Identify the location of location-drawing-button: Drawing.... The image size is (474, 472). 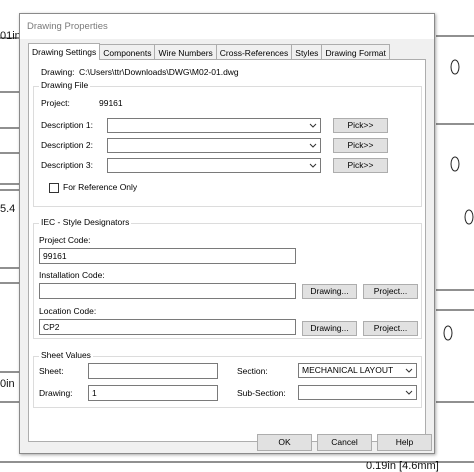
(329, 328).